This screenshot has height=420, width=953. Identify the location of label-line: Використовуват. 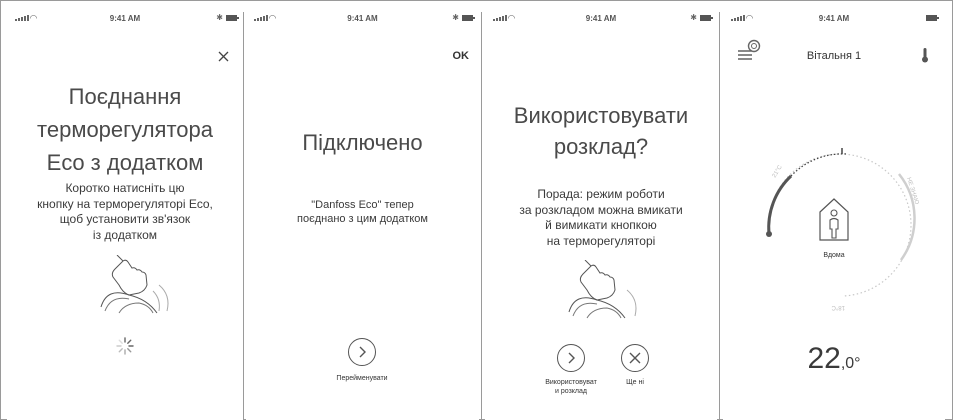
(571, 382).